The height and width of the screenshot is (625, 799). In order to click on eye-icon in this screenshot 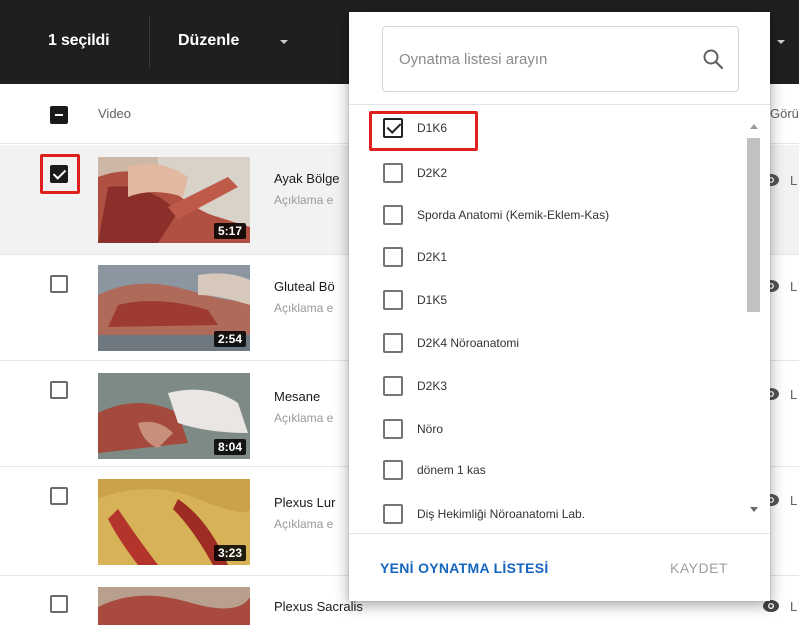, I will do `click(771, 606)`.